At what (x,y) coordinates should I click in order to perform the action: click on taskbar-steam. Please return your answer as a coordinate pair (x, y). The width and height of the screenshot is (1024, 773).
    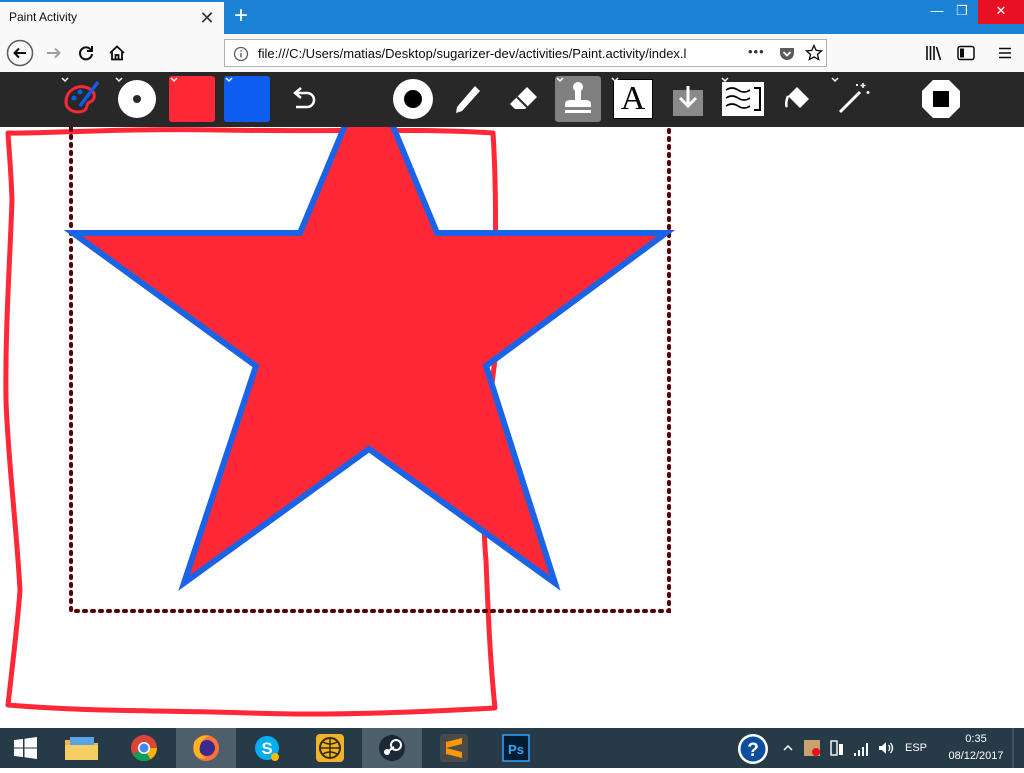
    Looking at the image, I should click on (392, 748).